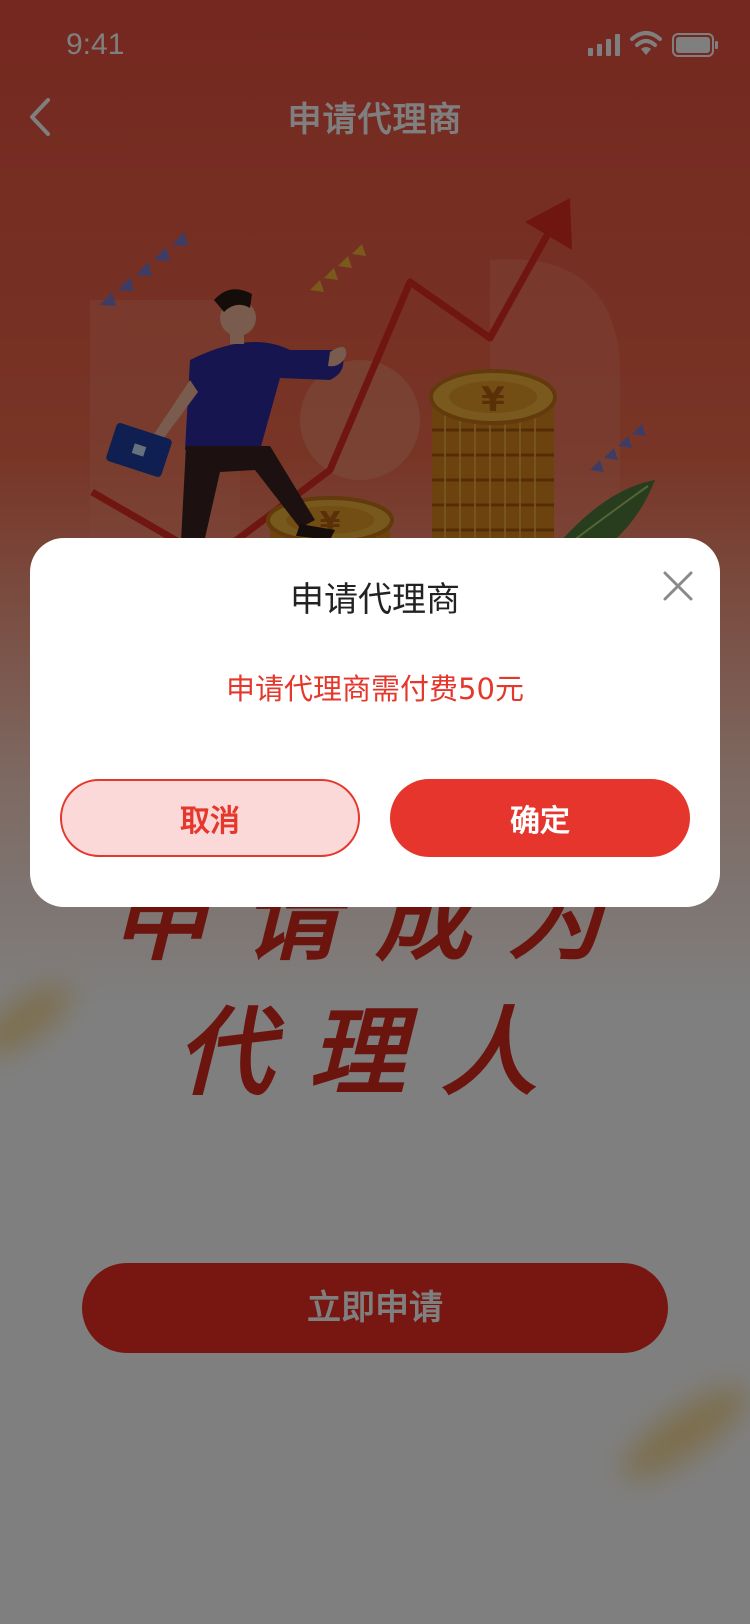 Image resolution: width=750 pixels, height=1624 pixels. I want to click on close-icon, so click(678, 586).